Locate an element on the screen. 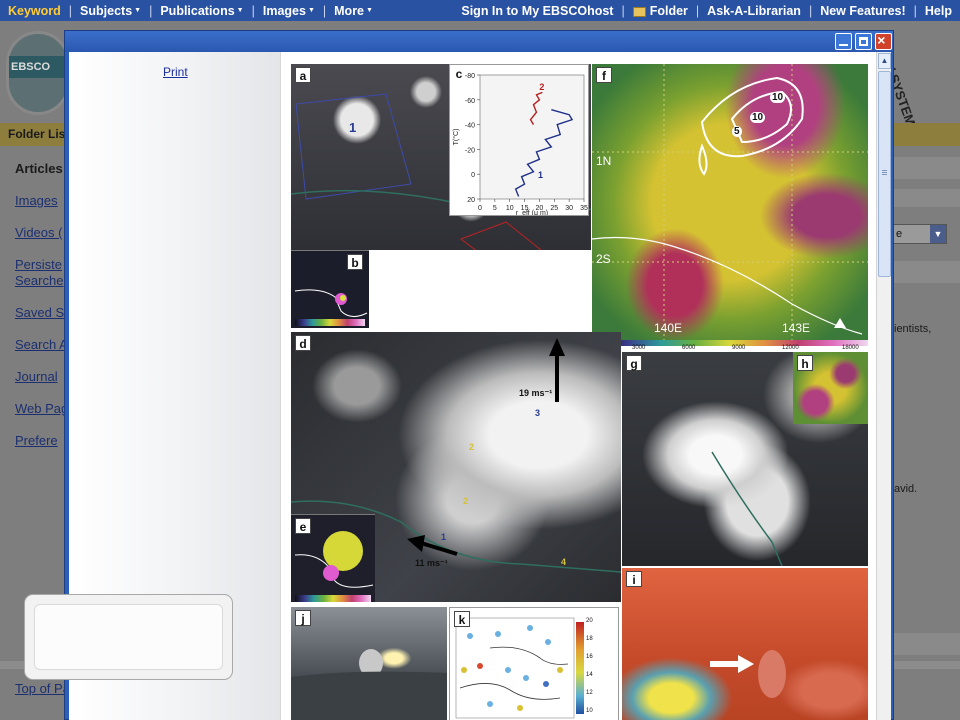 Image resolution: width=960 pixels, height=720 pixels. scroll-up-icon: ▲ is located at coordinates (884, 61).